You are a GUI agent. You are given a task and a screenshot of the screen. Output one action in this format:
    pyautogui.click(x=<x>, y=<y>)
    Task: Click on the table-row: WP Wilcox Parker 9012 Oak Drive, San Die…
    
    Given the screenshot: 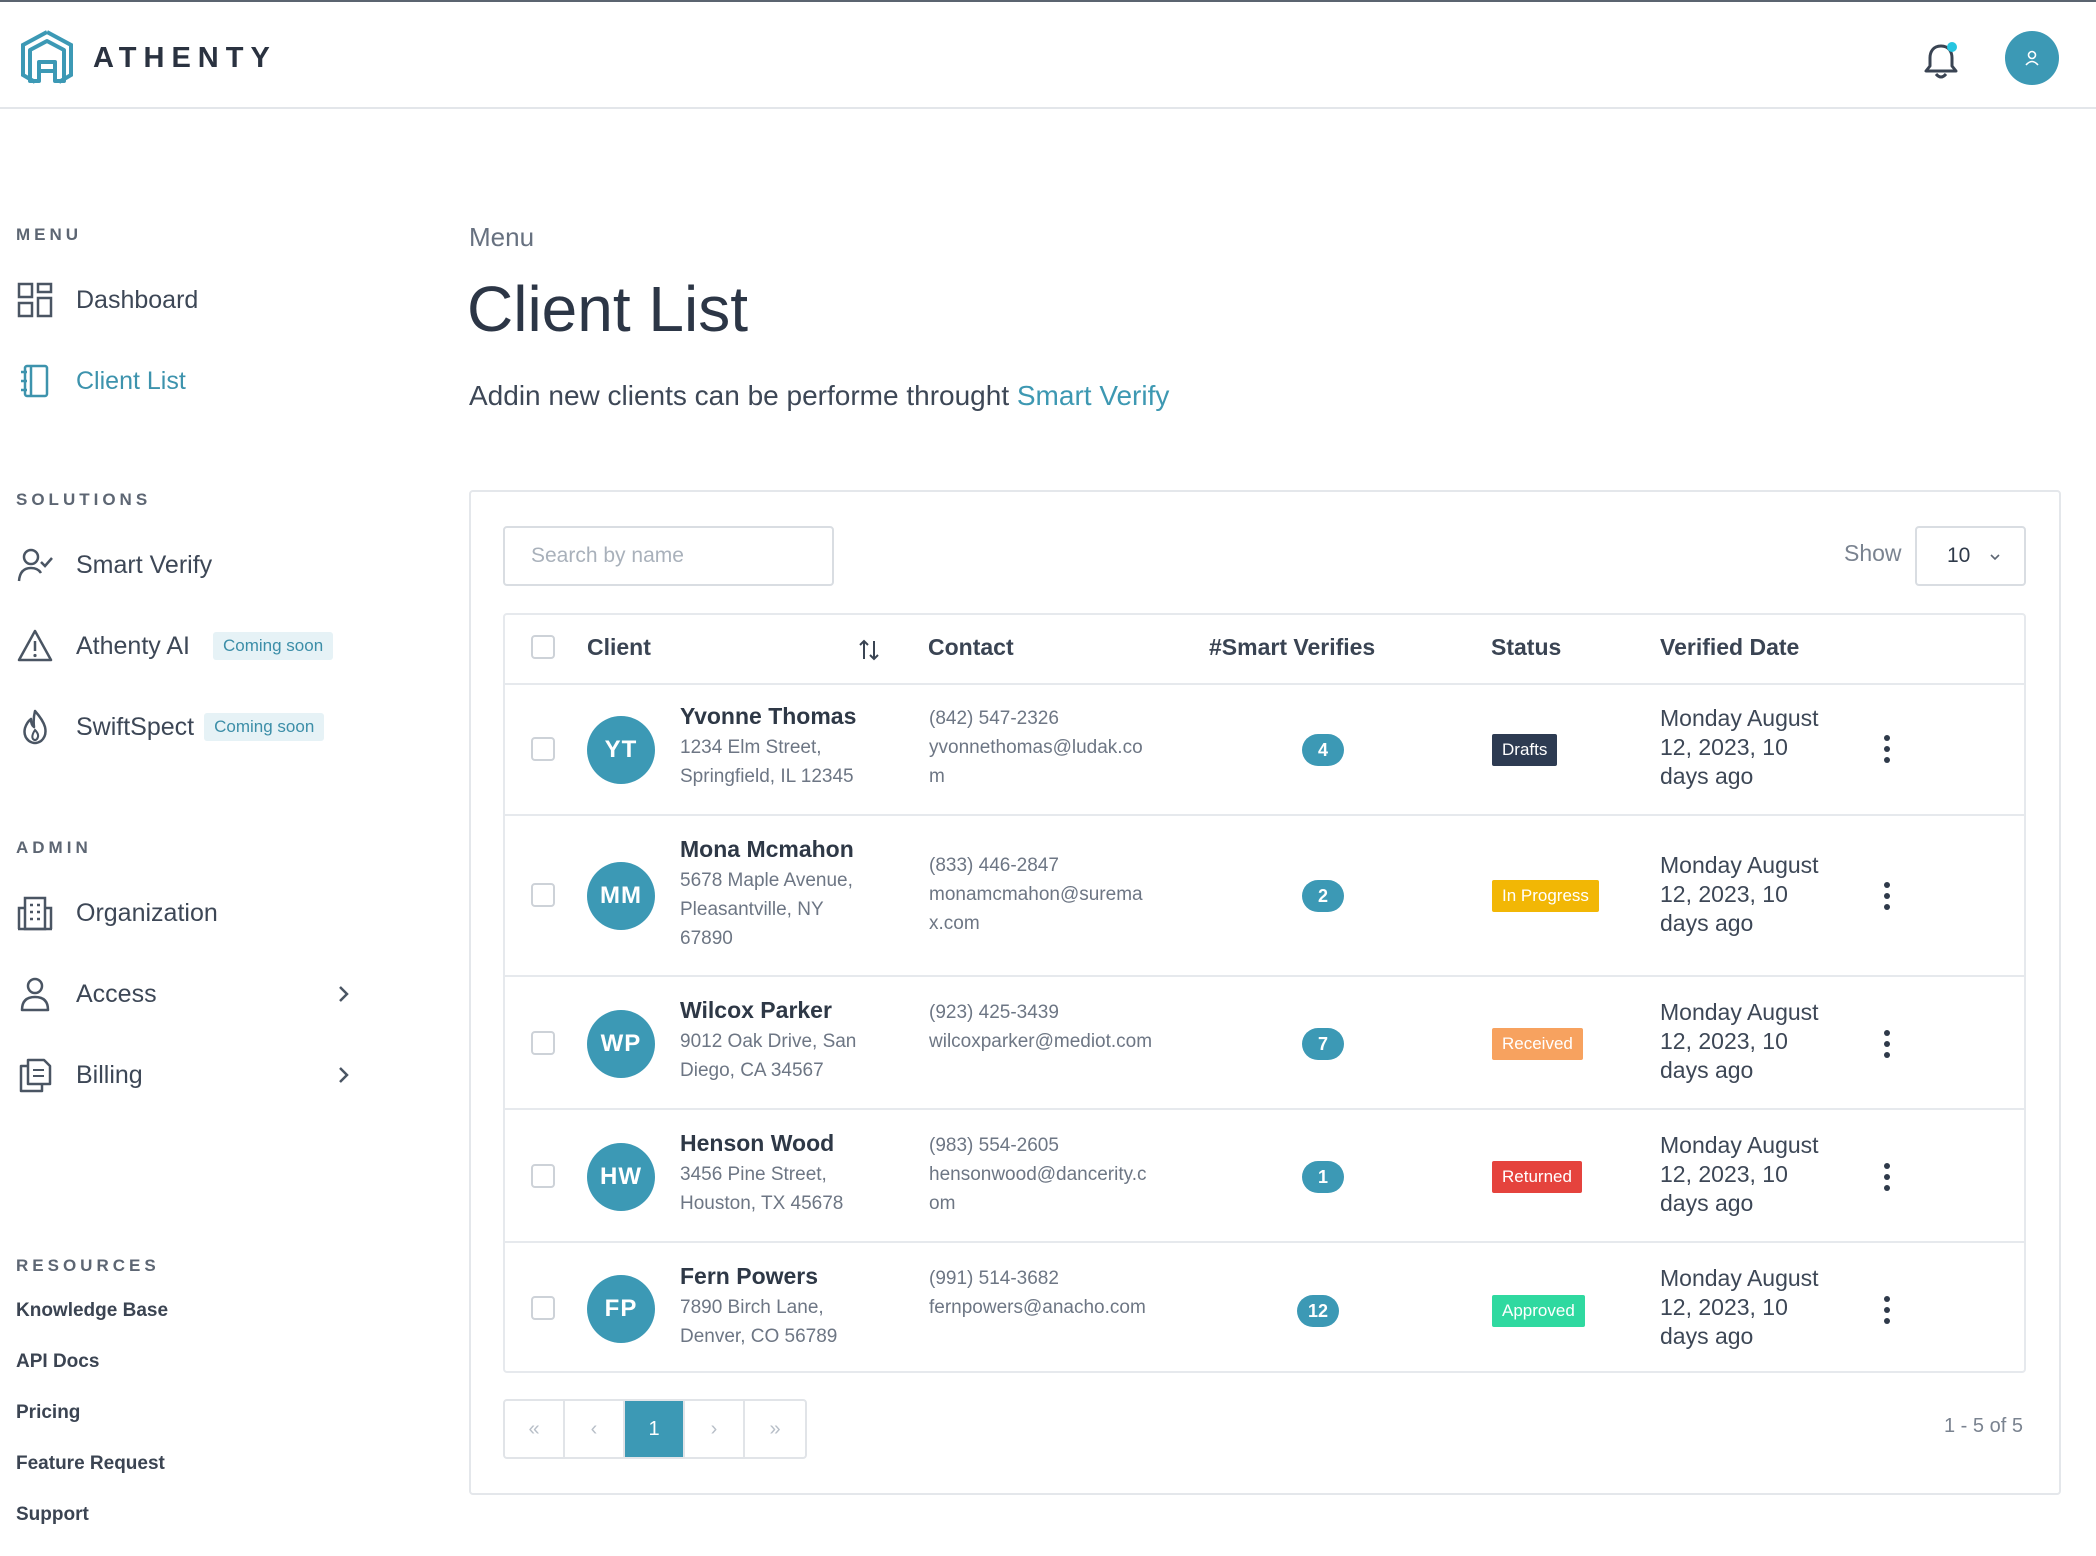 What is the action you would take?
    pyautogui.click(x=1264, y=1043)
    